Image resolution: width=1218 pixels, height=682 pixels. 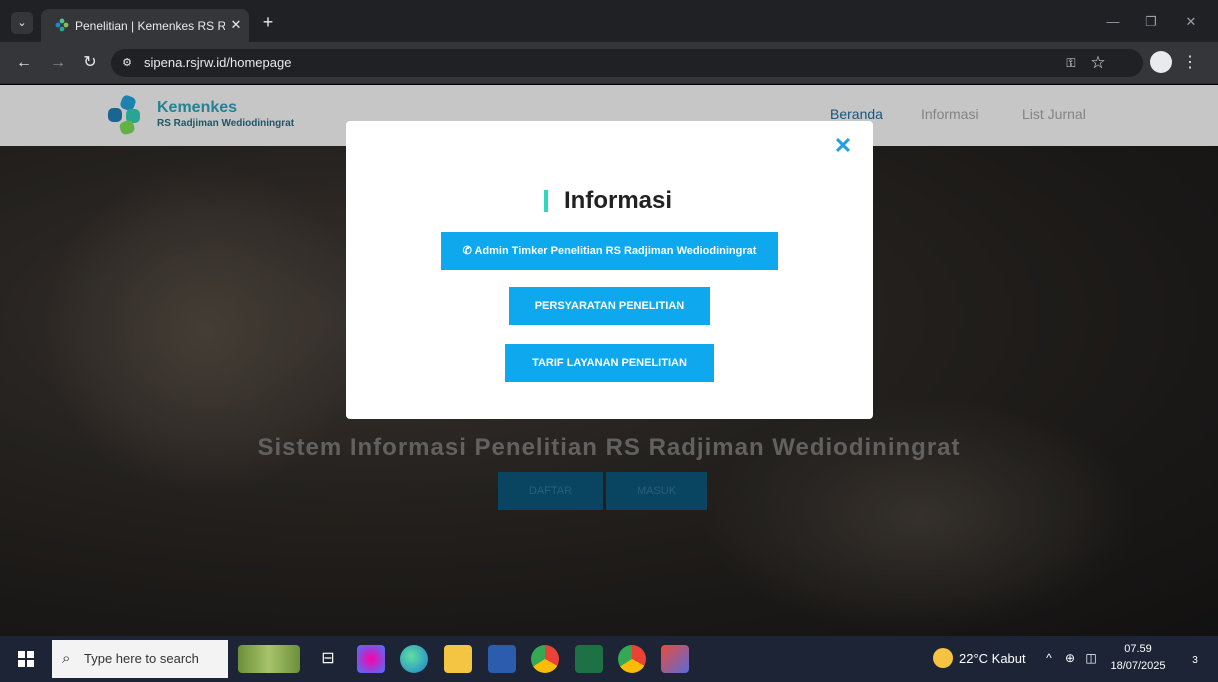 What do you see at coordinates (1191, 22) in the screenshot?
I see `close-icon: ✕` at bounding box center [1191, 22].